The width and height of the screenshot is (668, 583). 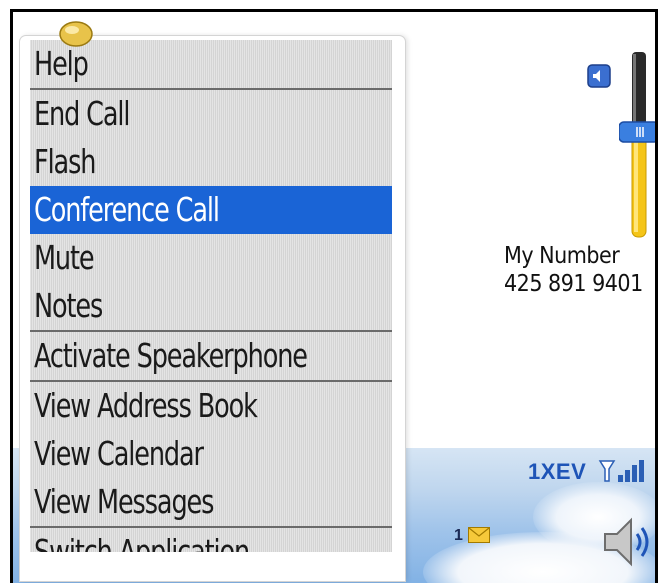 I want to click on speaker-icon, so click(x=627, y=542).